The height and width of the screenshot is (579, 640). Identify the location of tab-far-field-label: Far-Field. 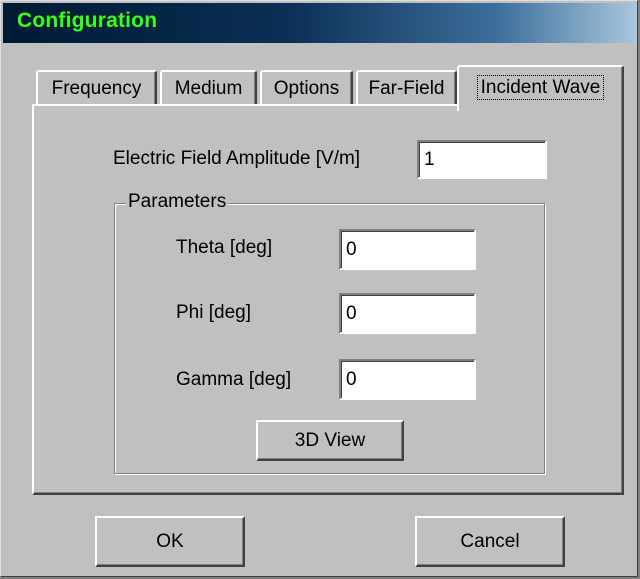
(406, 88).